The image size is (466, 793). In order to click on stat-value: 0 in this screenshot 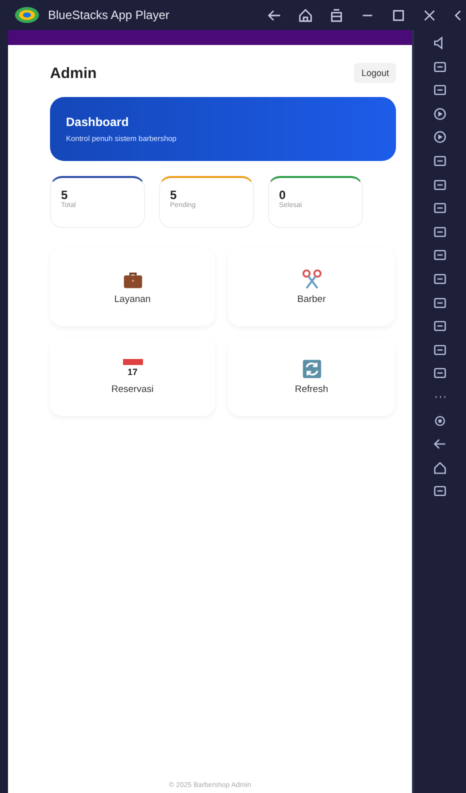, I will do `click(282, 195)`.